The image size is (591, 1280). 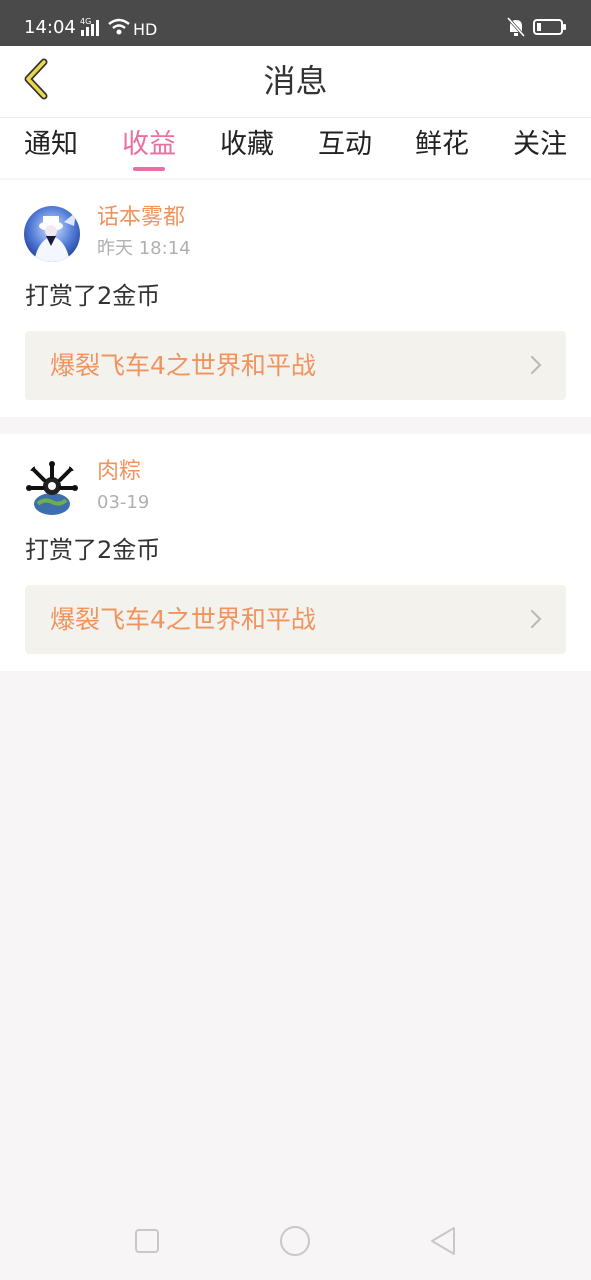 What do you see at coordinates (149, 145) in the screenshot?
I see `tab-earnings: 收益` at bounding box center [149, 145].